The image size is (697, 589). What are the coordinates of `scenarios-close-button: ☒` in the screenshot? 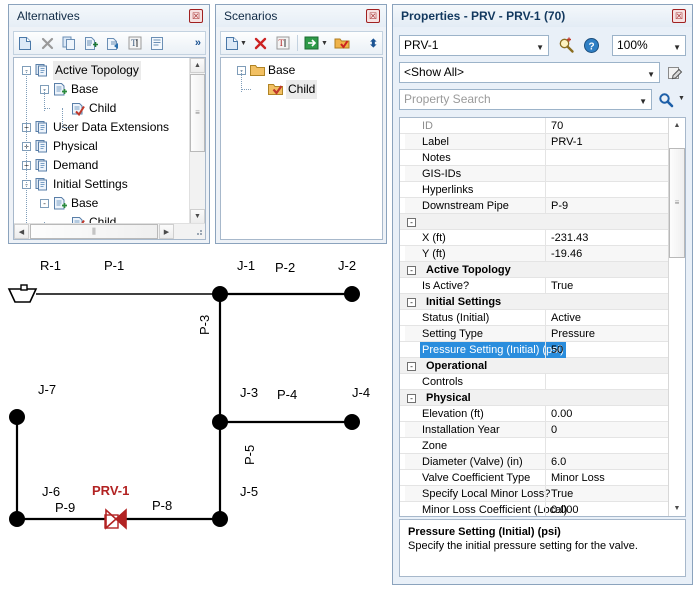 It's located at (373, 16).